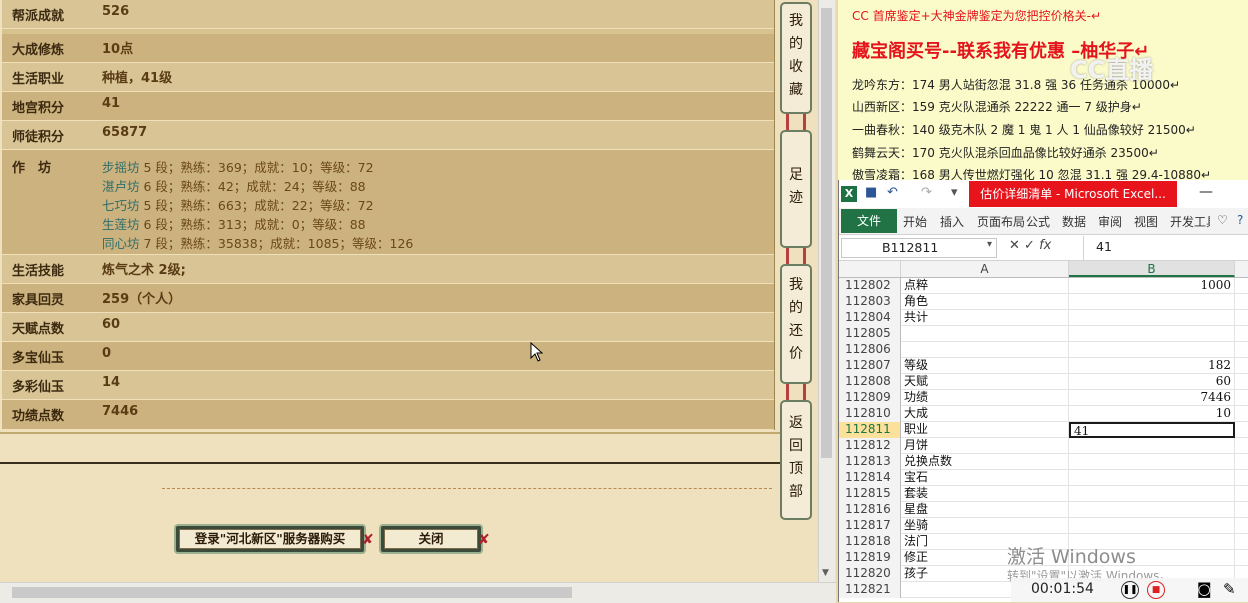 The image size is (1248, 603). Describe the element at coordinates (985, 286) in the screenshot. I see `cell-a: 点粹` at that location.